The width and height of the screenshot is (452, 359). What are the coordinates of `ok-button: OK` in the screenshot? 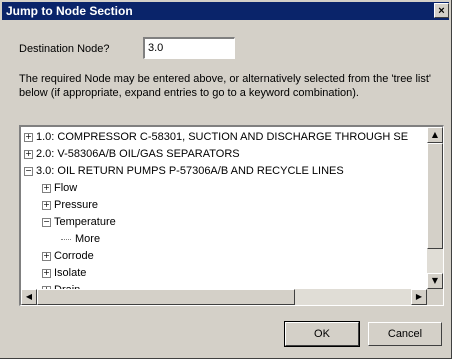 It's located at (322, 334).